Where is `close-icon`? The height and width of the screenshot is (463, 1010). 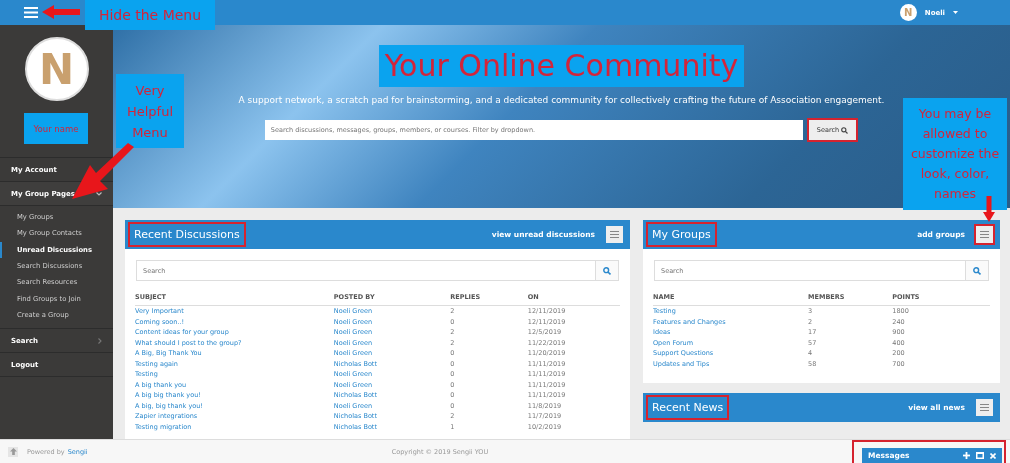 close-icon is located at coordinates (993, 455).